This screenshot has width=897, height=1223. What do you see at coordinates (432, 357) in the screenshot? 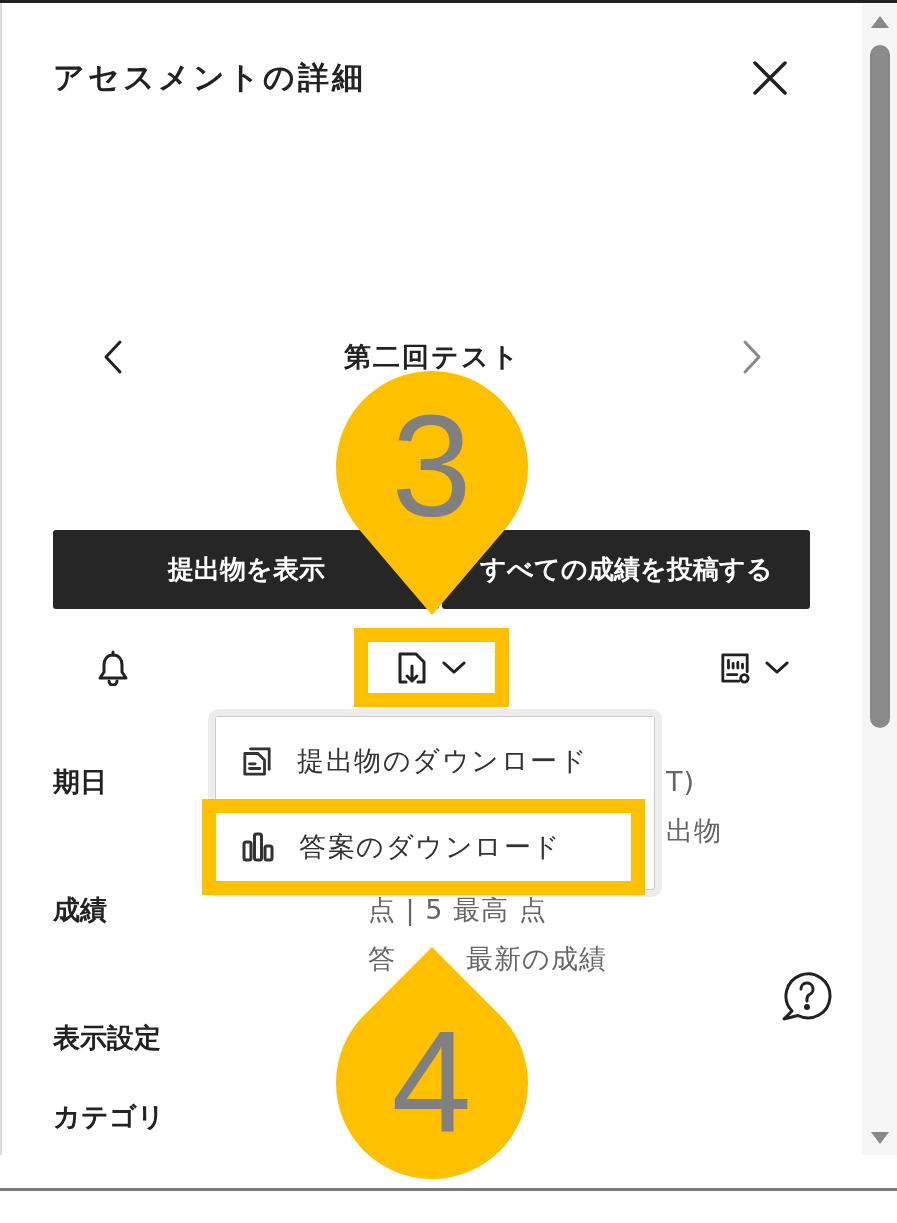
I see `assessment-name: 第二回テスト` at bounding box center [432, 357].